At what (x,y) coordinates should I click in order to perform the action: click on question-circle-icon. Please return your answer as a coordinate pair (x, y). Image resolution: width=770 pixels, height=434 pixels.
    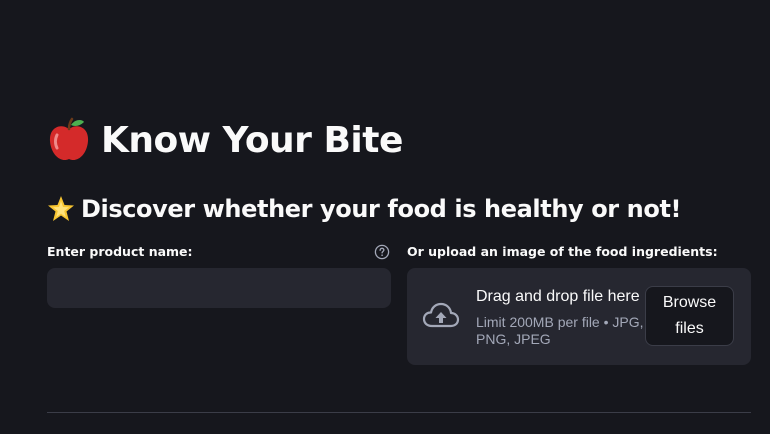
    Looking at the image, I should click on (382, 252).